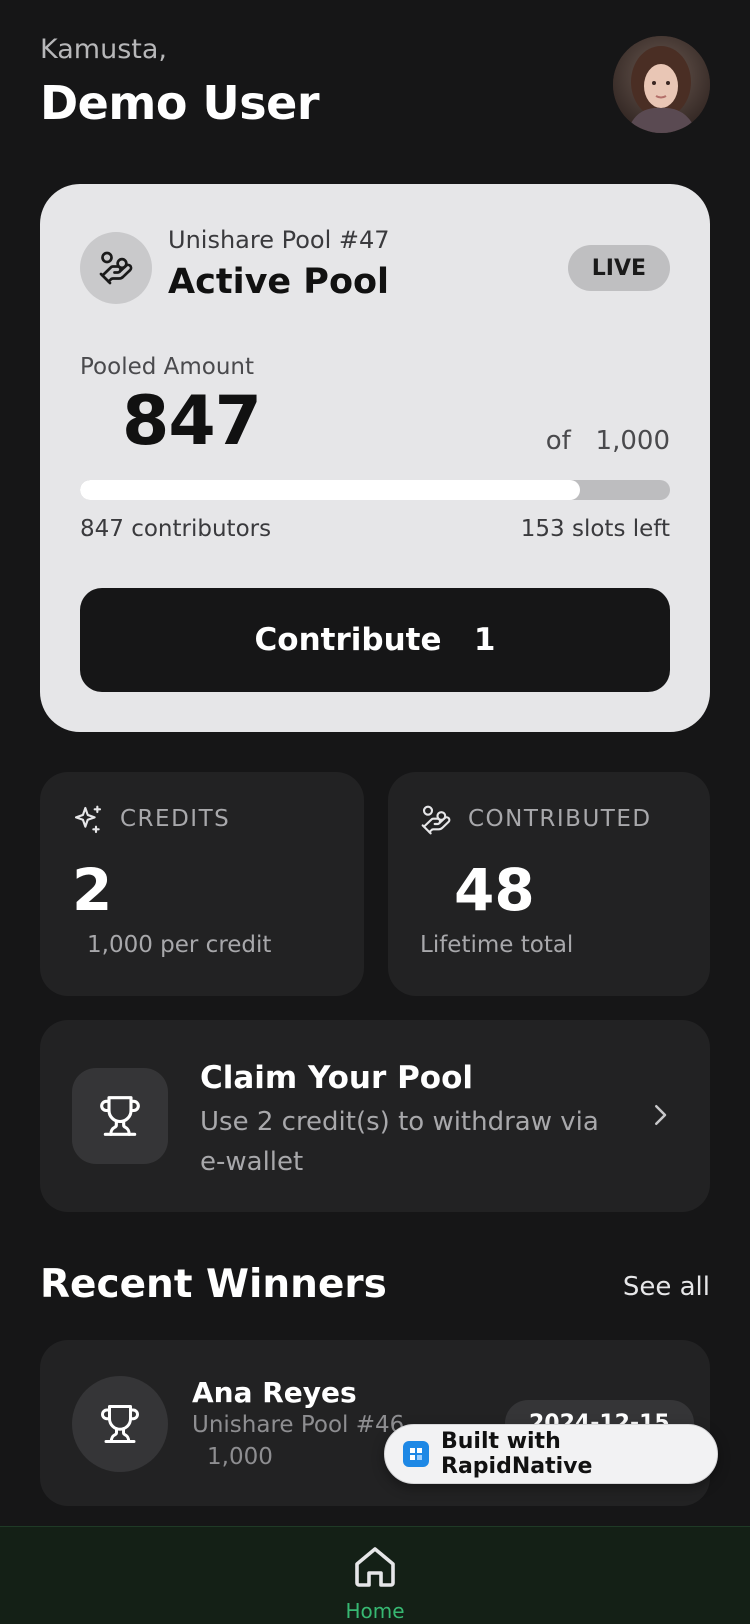 This screenshot has height=1624, width=750. I want to click on pool-progress-fill, so click(330, 490).